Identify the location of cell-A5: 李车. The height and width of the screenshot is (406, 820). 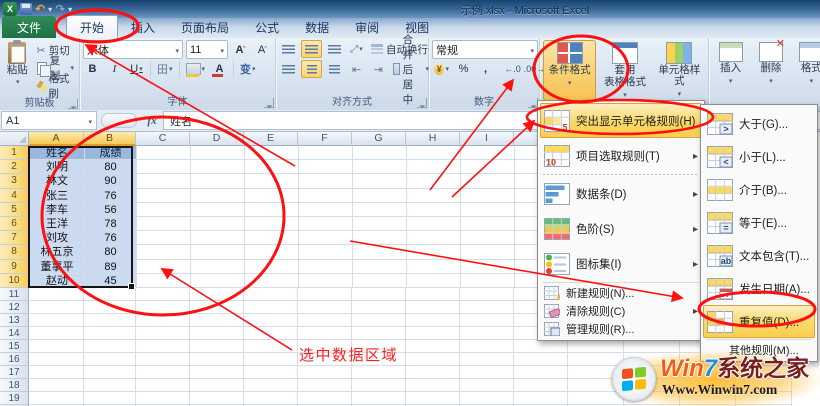
(57, 209).